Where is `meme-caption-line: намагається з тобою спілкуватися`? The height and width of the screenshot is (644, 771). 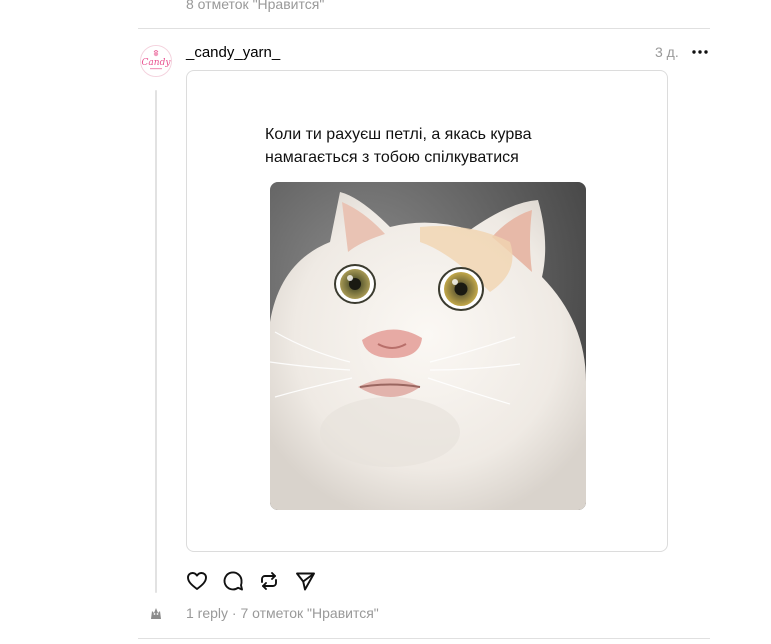
meme-caption-line: намагається з тобою спілкуватися is located at coordinates (392, 157).